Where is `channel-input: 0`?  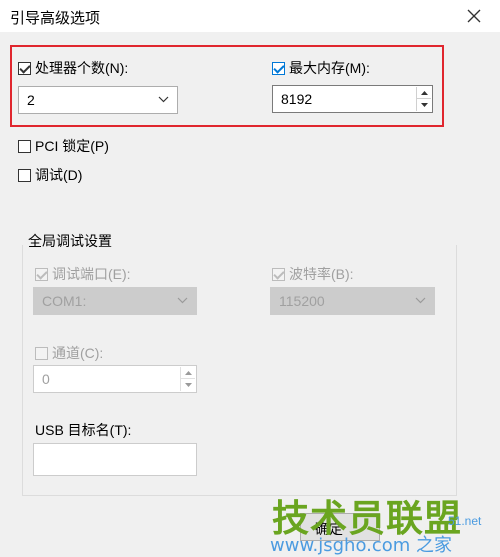 channel-input: 0 is located at coordinates (115, 379).